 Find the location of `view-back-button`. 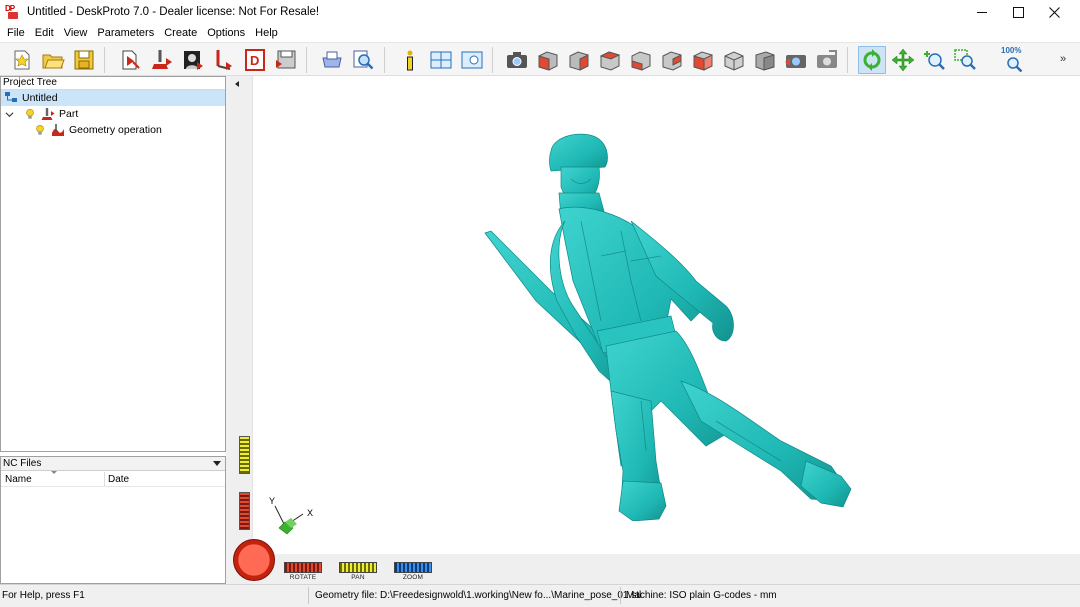

view-back-button is located at coordinates (579, 60).